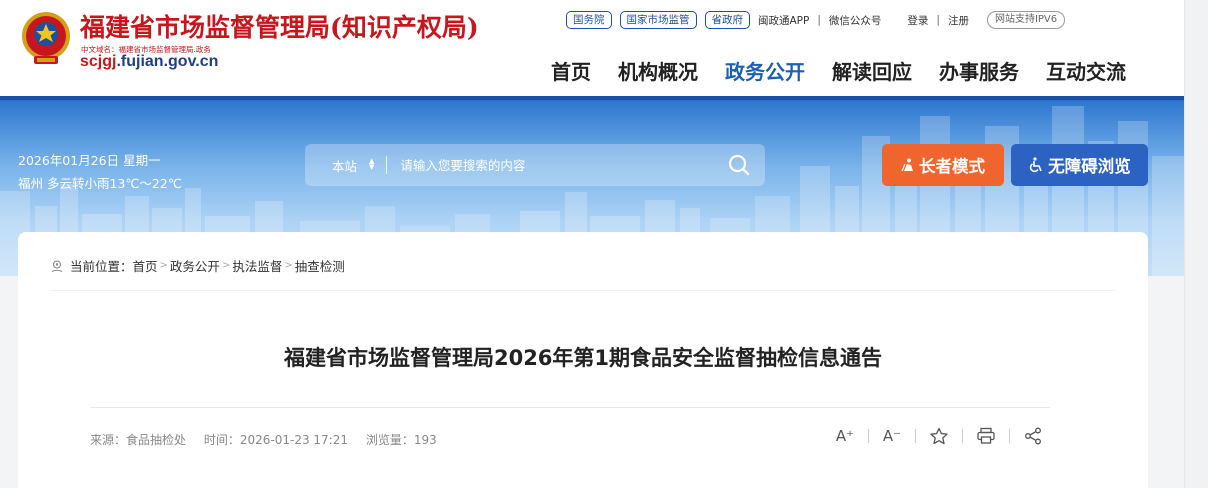  Describe the element at coordinates (765, 70) in the screenshot. I see `nav-gov-affairs: 政务公开` at that location.